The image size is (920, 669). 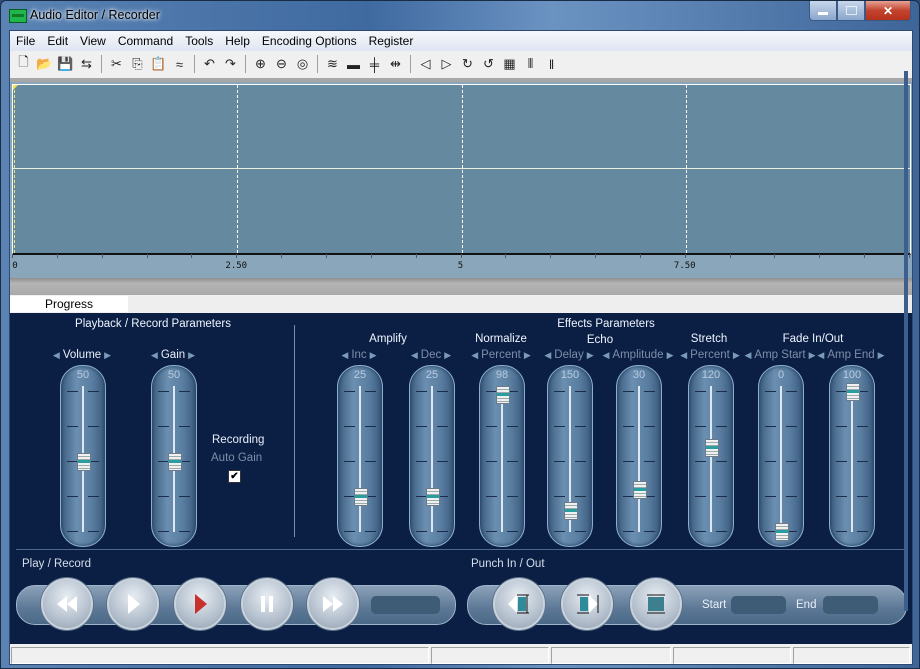 I want to click on toolbar-separator, so click(x=101, y=64).